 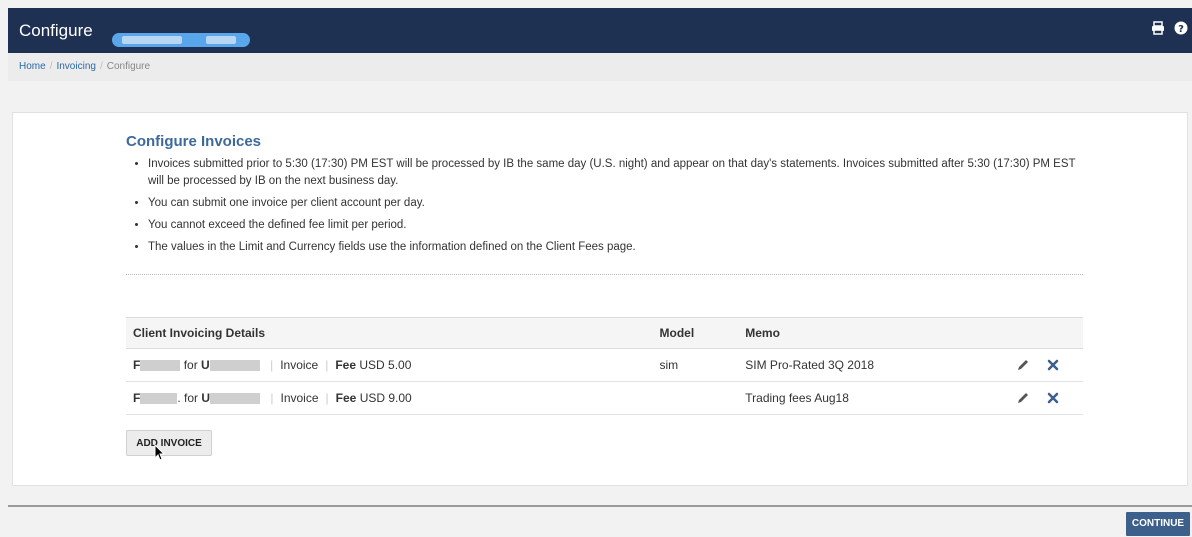 What do you see at coordinates (600, 30) in the screenshot?
I see `top-bar: Configure ?` at bounding box center [600, 30].